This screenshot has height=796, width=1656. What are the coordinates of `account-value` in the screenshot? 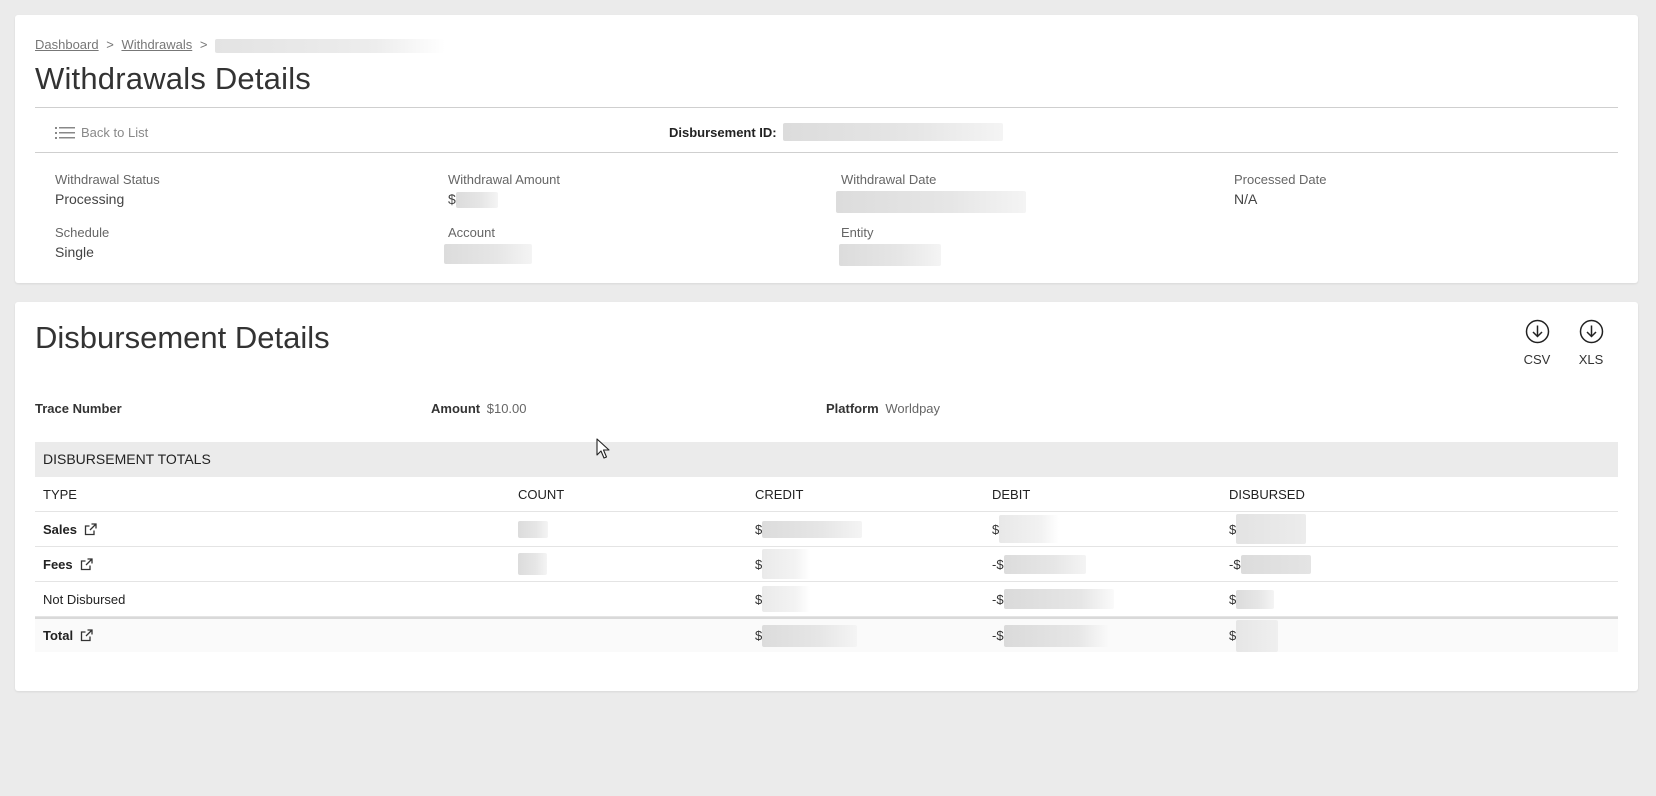 It's located at (488, 254).